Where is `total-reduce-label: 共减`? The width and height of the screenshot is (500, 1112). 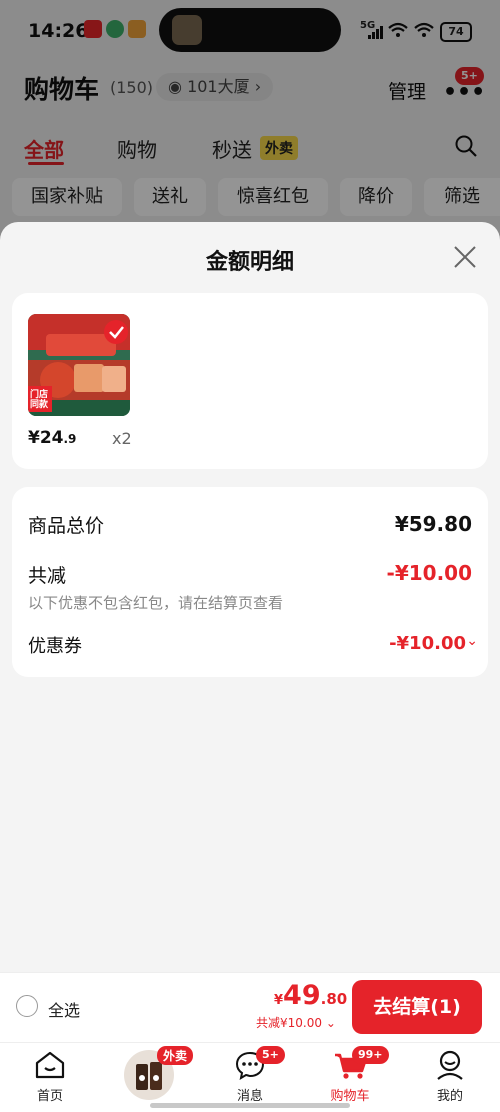
total-reduce-label: 共减 is located at coordinates (47, 576).